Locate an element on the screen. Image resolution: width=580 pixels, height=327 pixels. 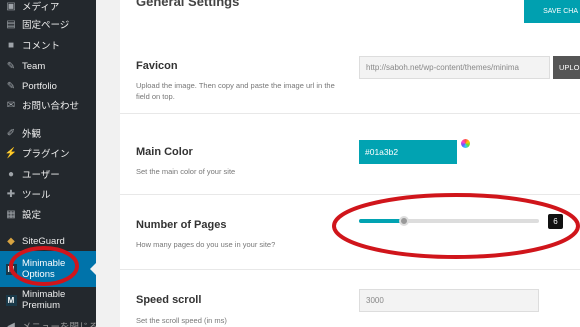
sidebar-item-team: ✎ Team is located at coordinates (48, 66).